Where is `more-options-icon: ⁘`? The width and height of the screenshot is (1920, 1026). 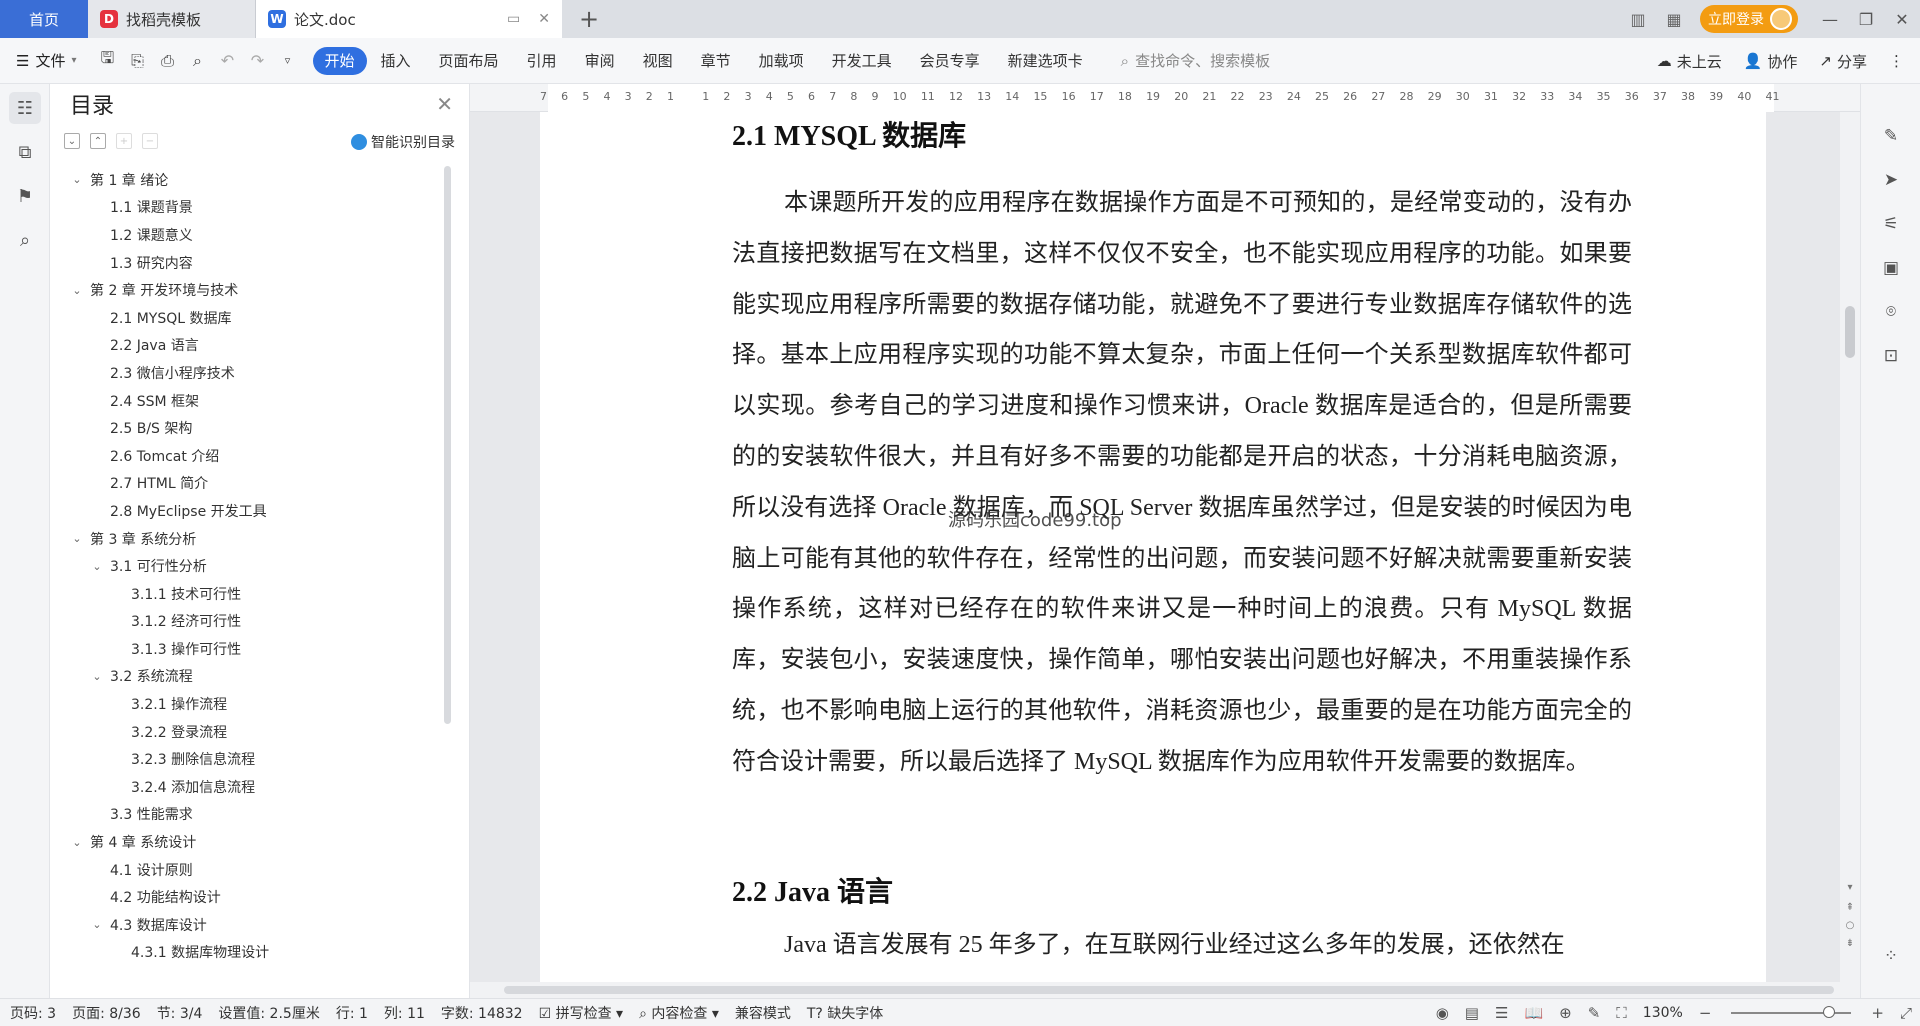
more-options-icon: ⁘ is located at coordinates (1891, 956).